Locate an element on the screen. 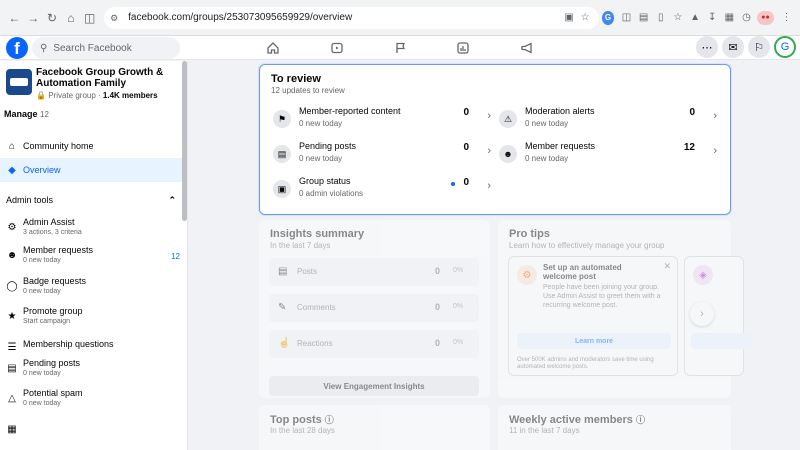  insights-title: Insights summary is located at coordinates (317, 234).